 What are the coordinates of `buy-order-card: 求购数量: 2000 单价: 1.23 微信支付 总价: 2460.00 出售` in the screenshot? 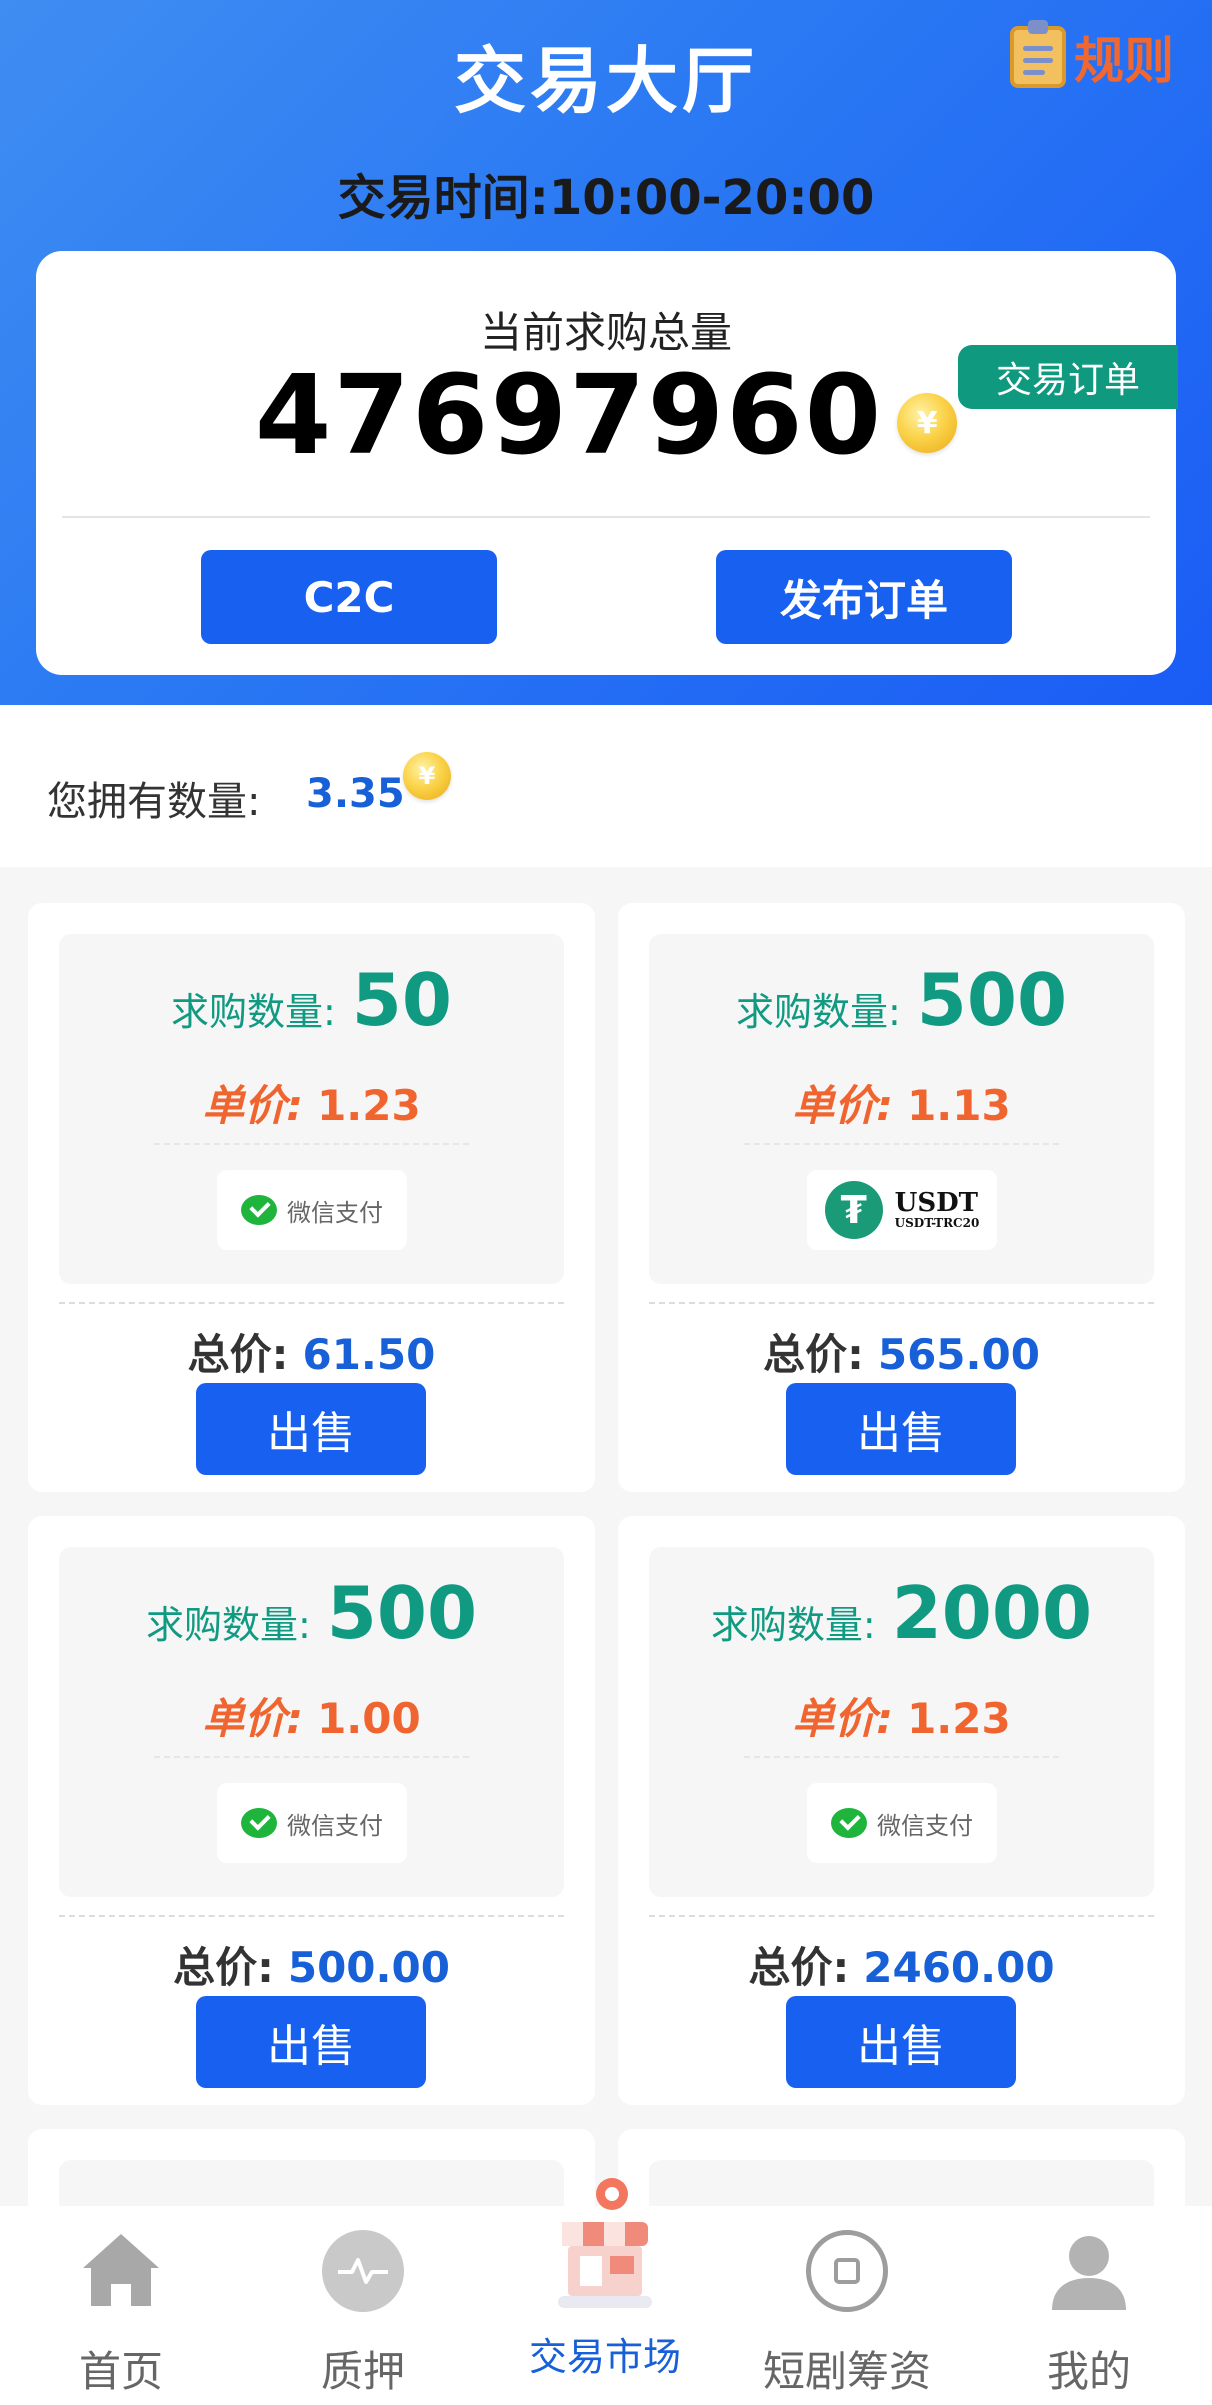 It's located at (901, 1810).